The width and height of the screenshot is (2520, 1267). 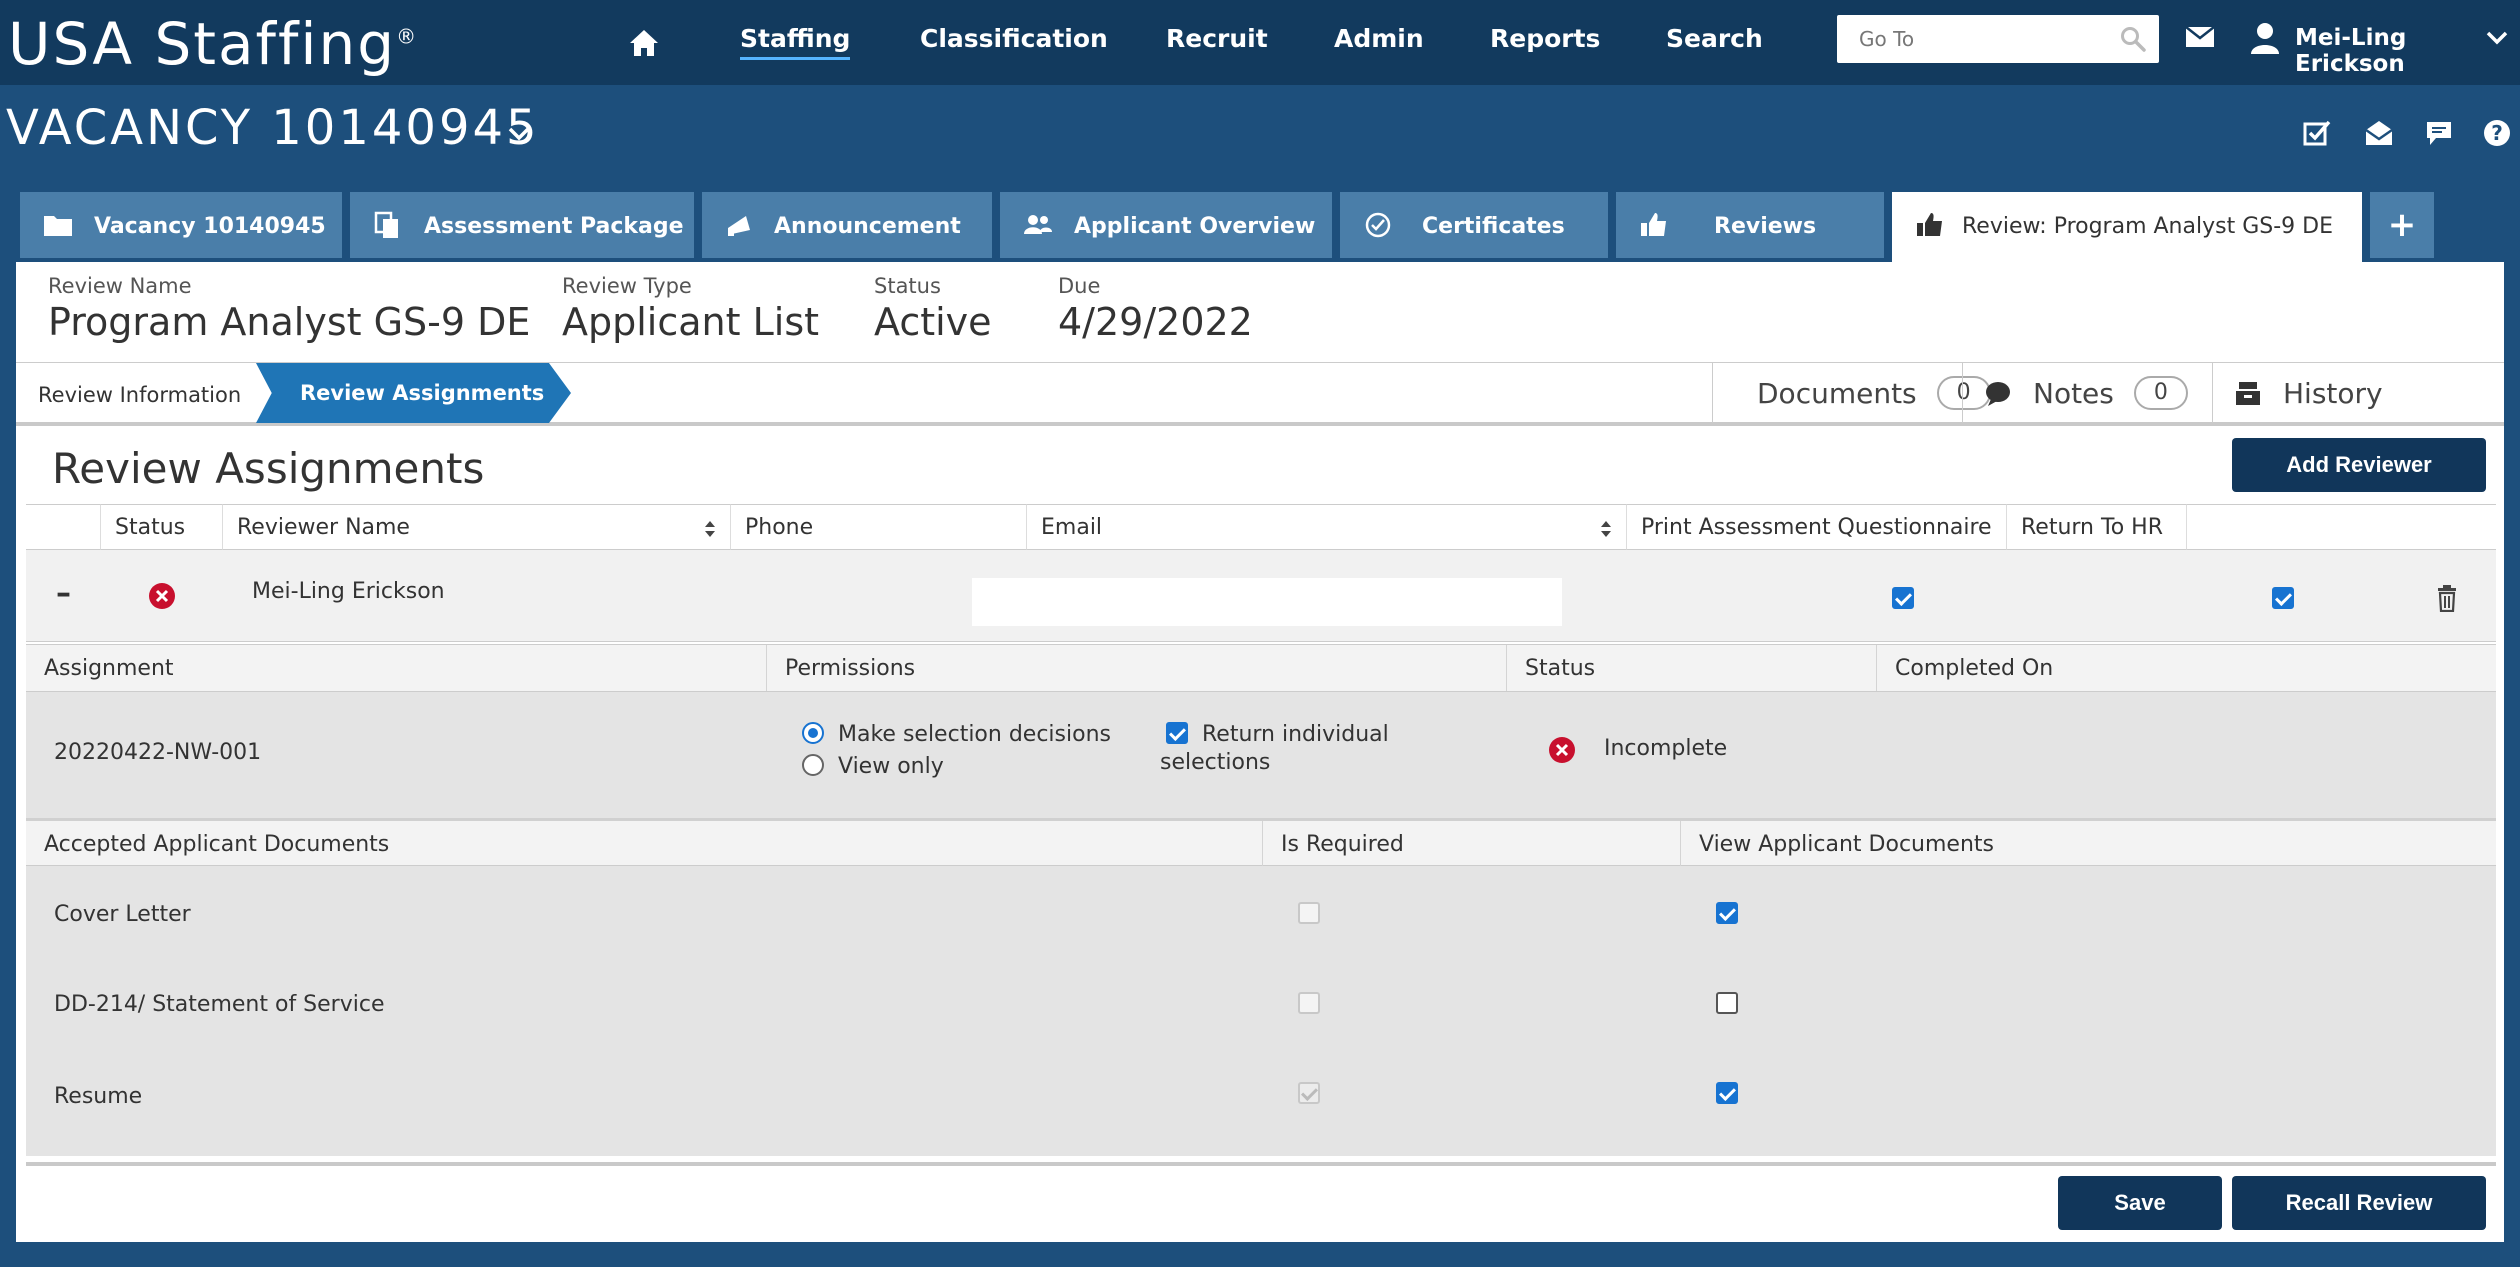 I want to click on review-assignments-link: Review Assignments, so click(x=413, y=393).